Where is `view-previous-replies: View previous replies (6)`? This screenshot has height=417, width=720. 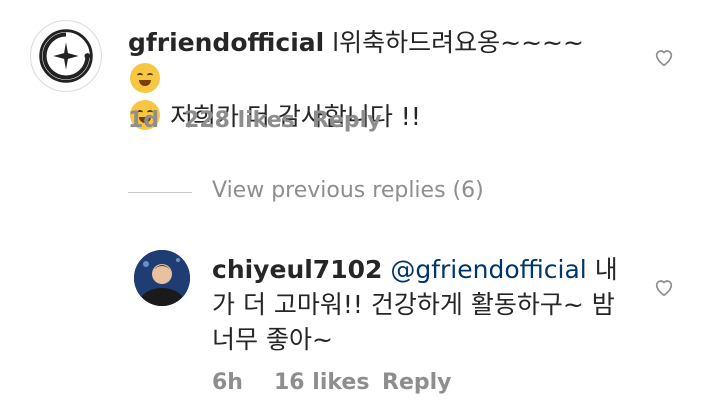 view-previous-replies: View previous replies (6) is located at coordinates (308, 193).